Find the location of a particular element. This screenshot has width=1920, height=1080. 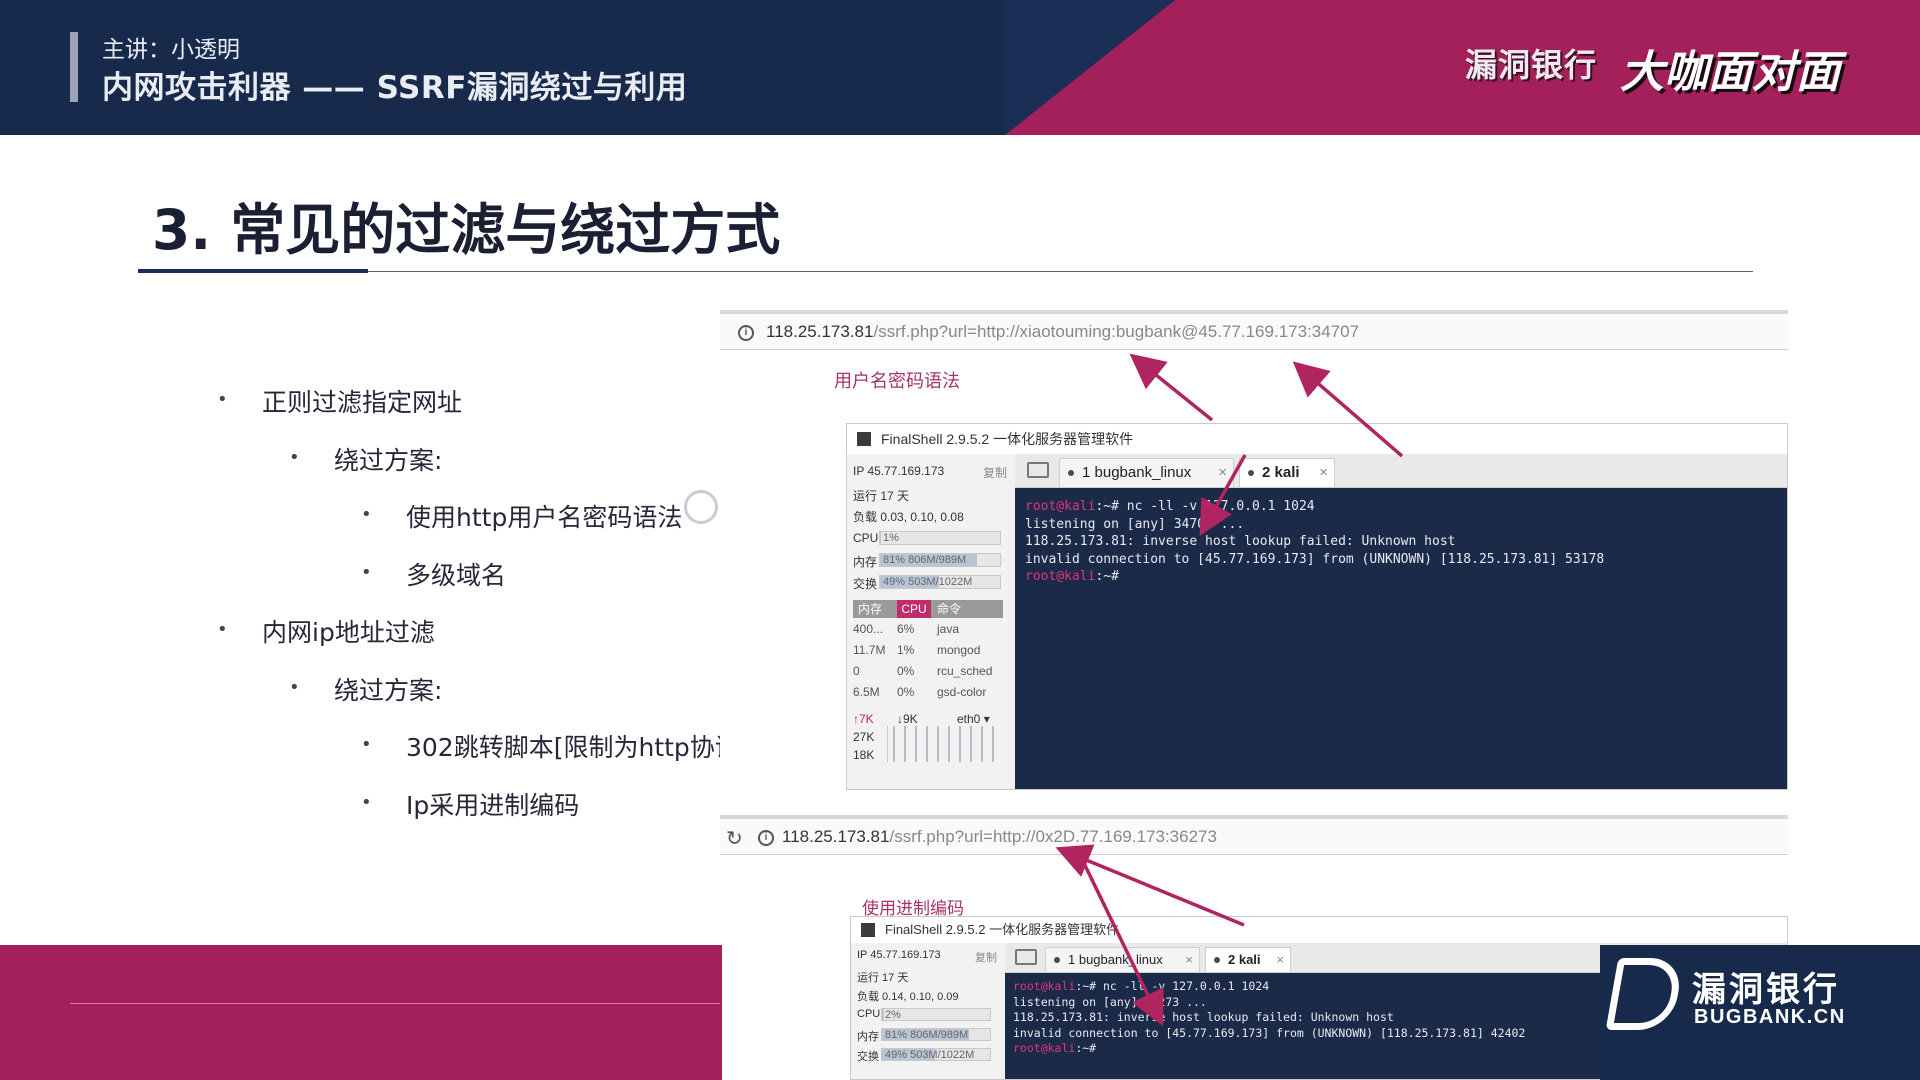

mem-value: 81% 806M/989M is located at coordinates (925, 560).